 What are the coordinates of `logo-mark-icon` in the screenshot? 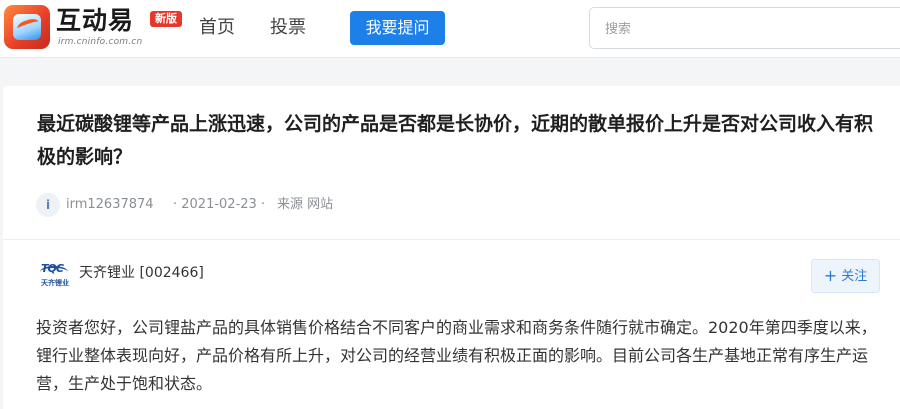 It's located at (27, 27).